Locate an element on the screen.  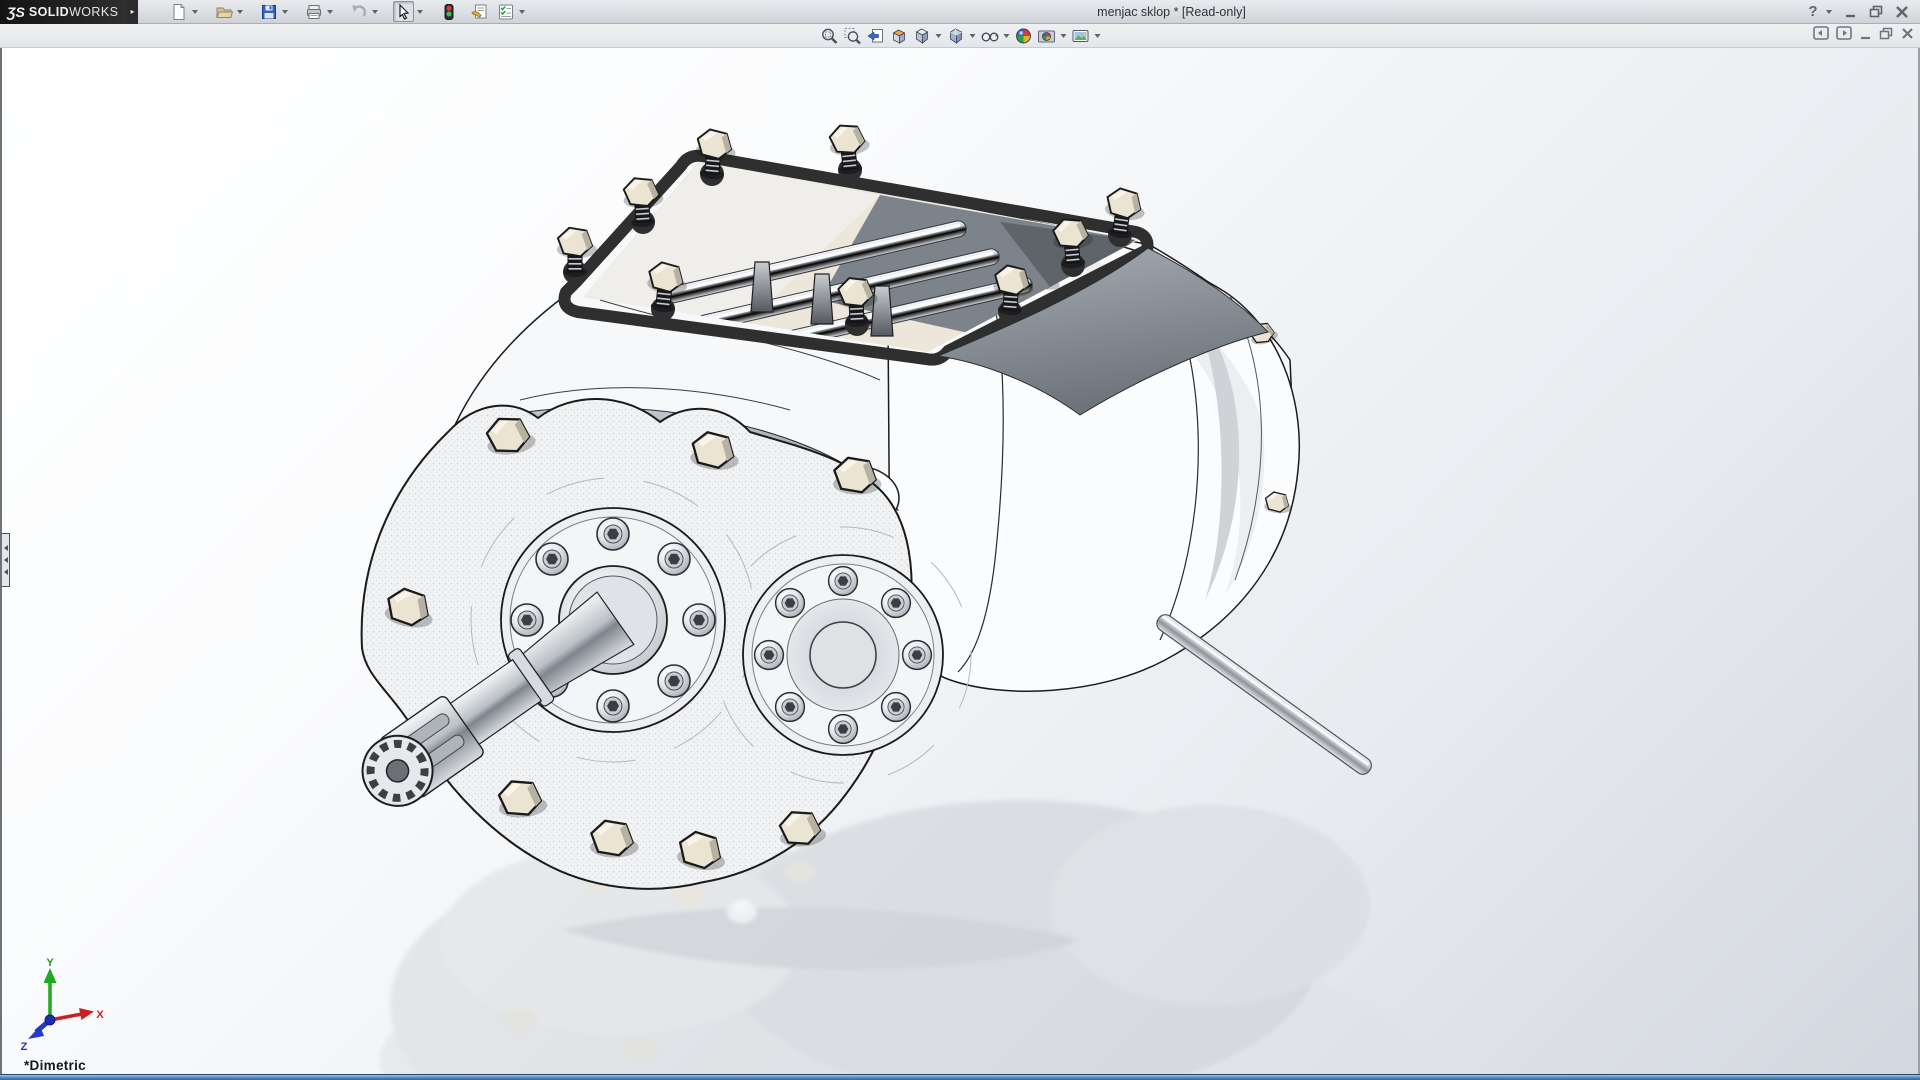
section-view-button is located at coordinates (898, 35).